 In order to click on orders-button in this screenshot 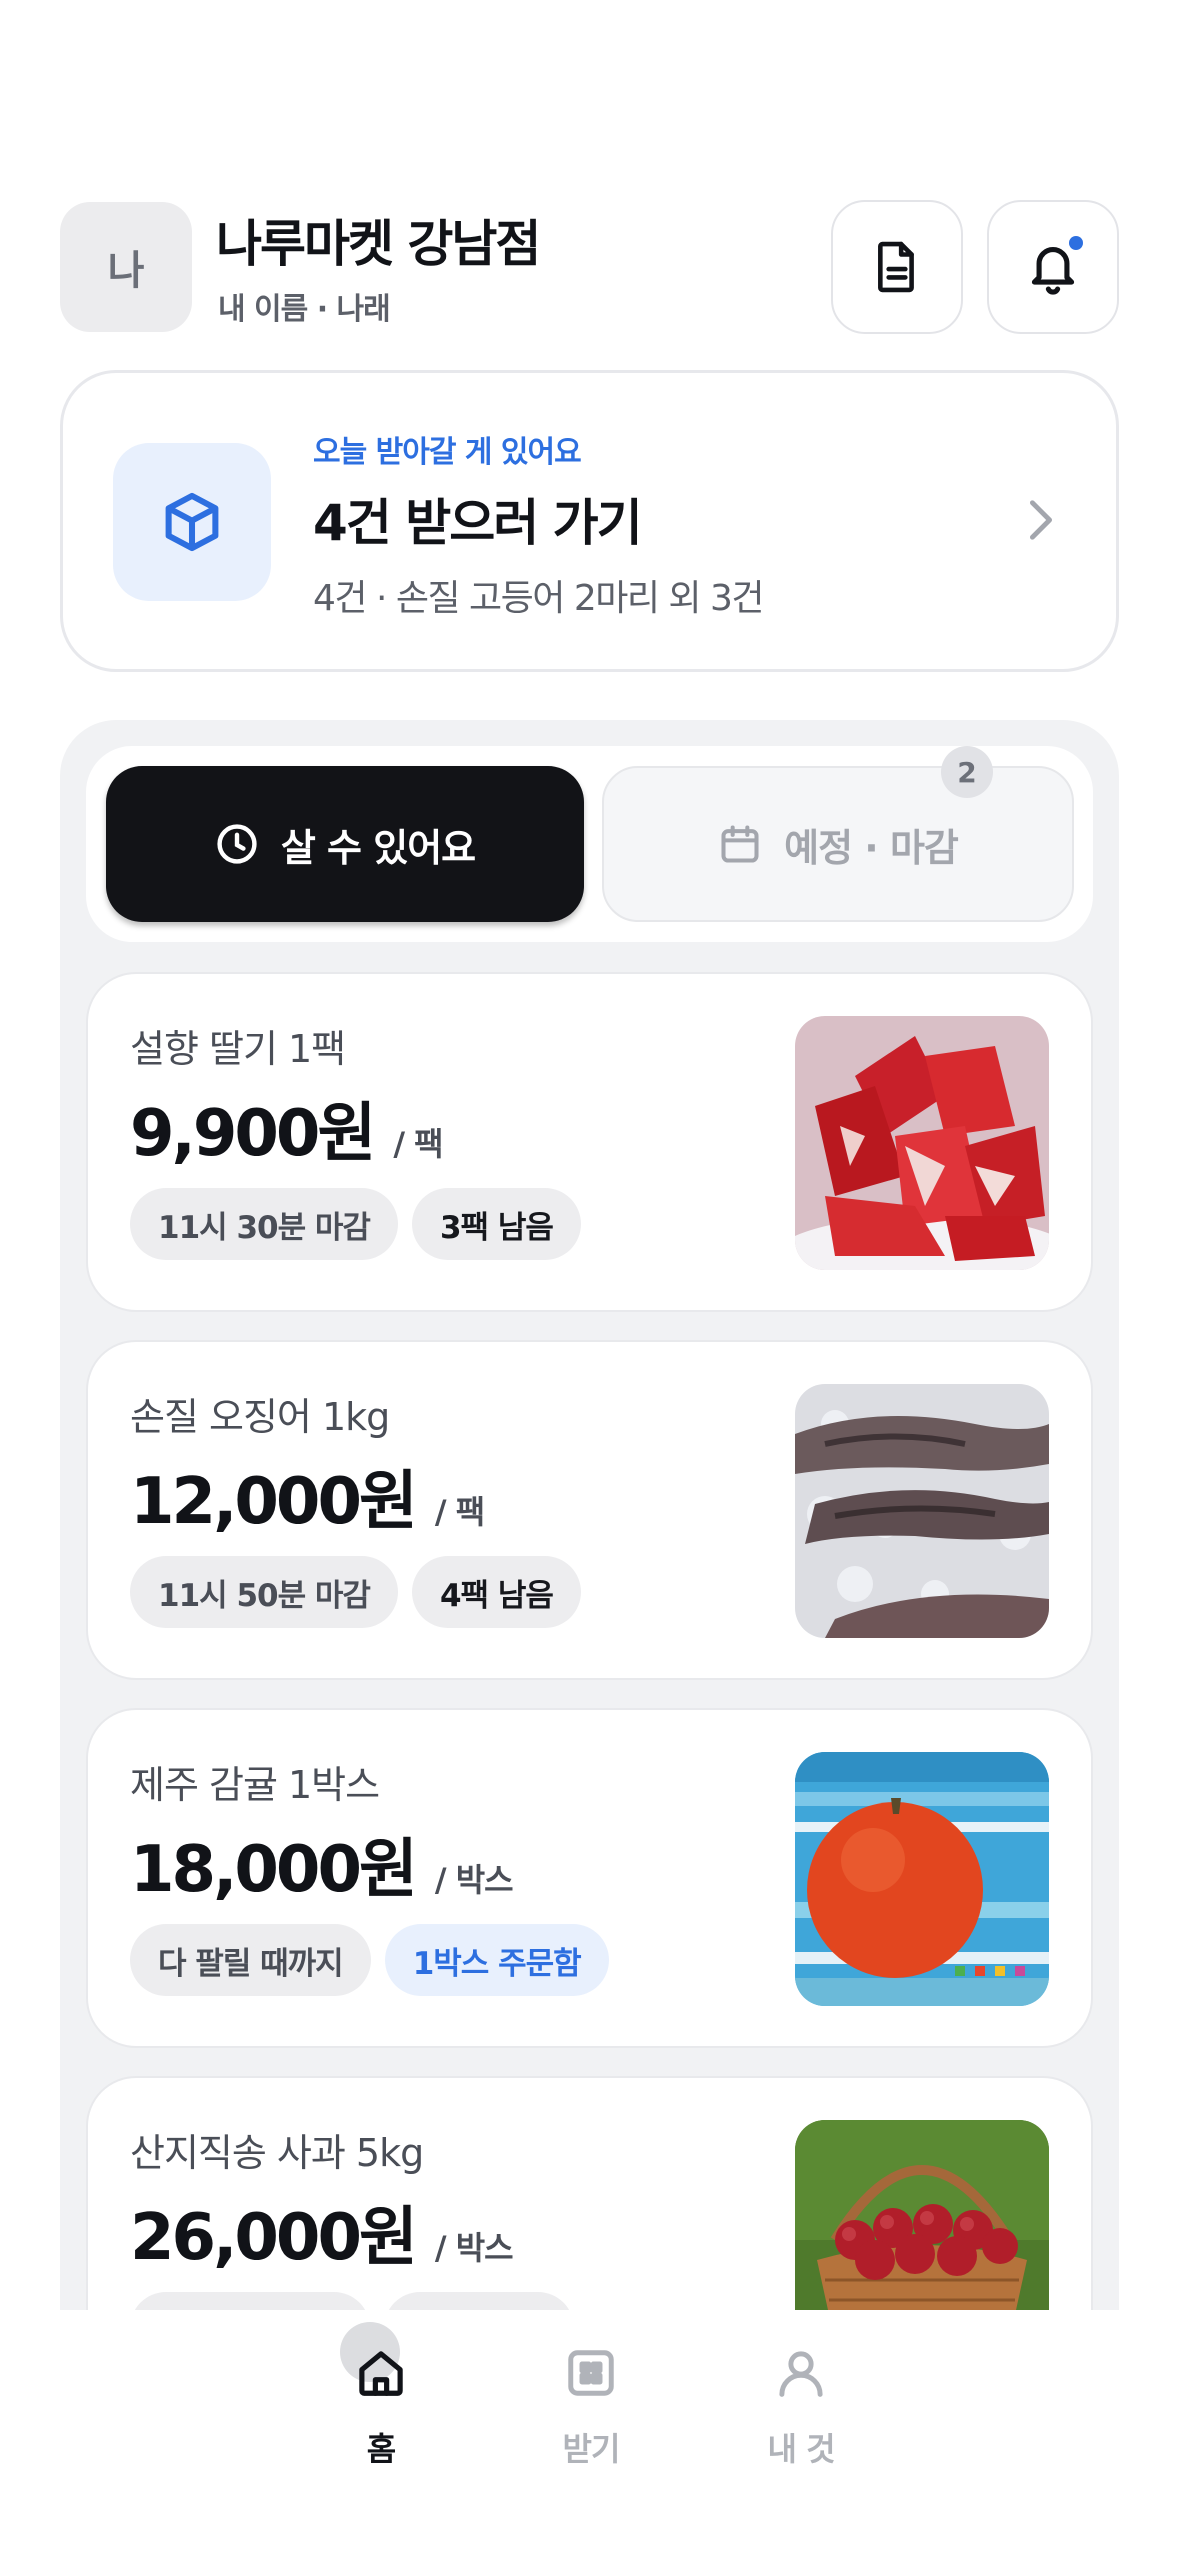, I will do `click(897, 267)`.